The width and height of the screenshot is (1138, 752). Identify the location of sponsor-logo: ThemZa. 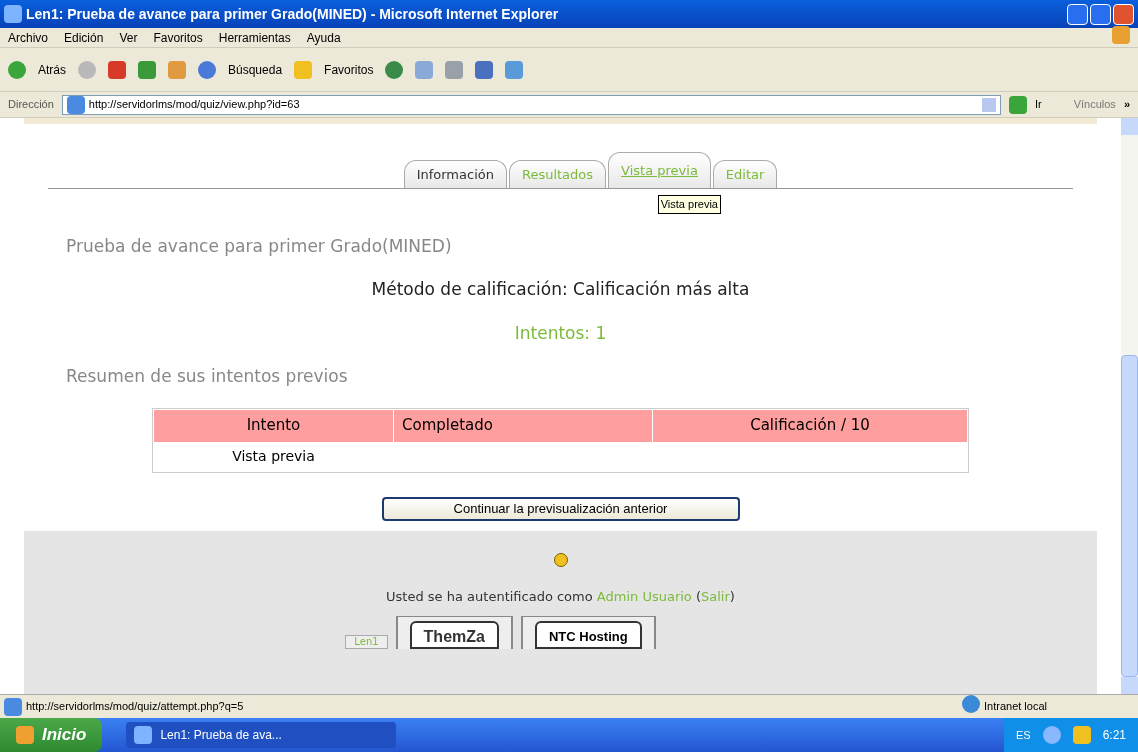
(454, 635).